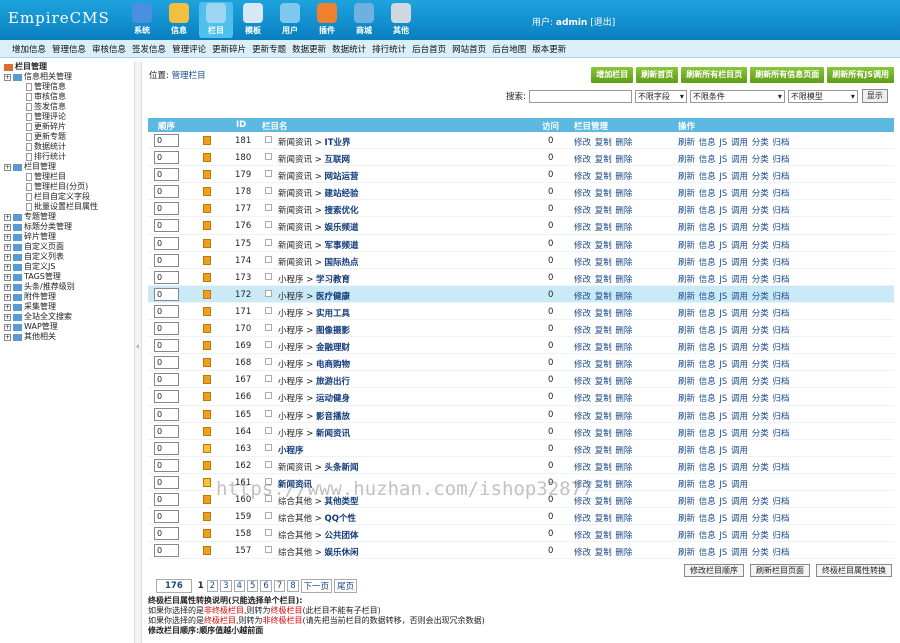  I want to click on subnav-item: 管理信息, so click(69, 49).